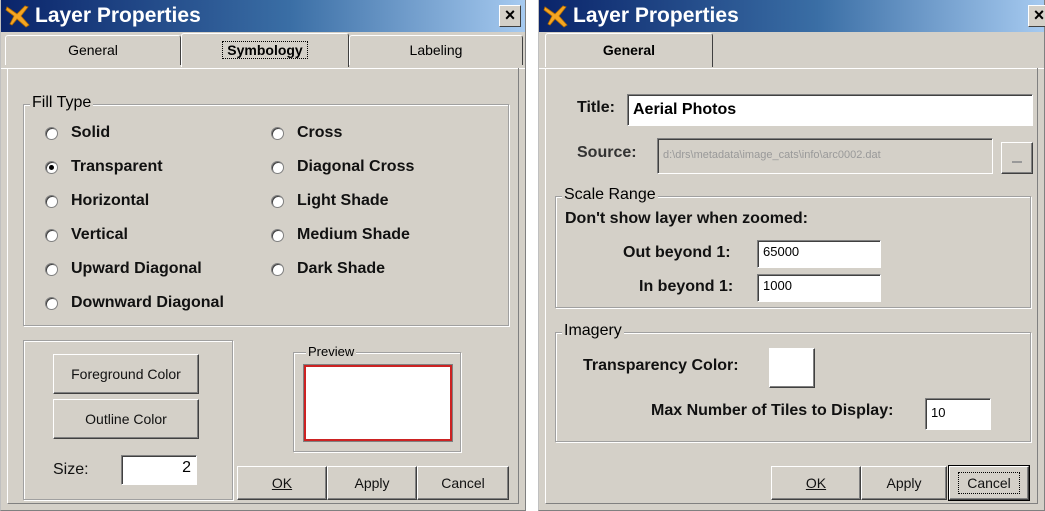 The height and width of the screenshot is (511, 1045). I want to click on title-input: Aerial Photos, so click(830, 110).